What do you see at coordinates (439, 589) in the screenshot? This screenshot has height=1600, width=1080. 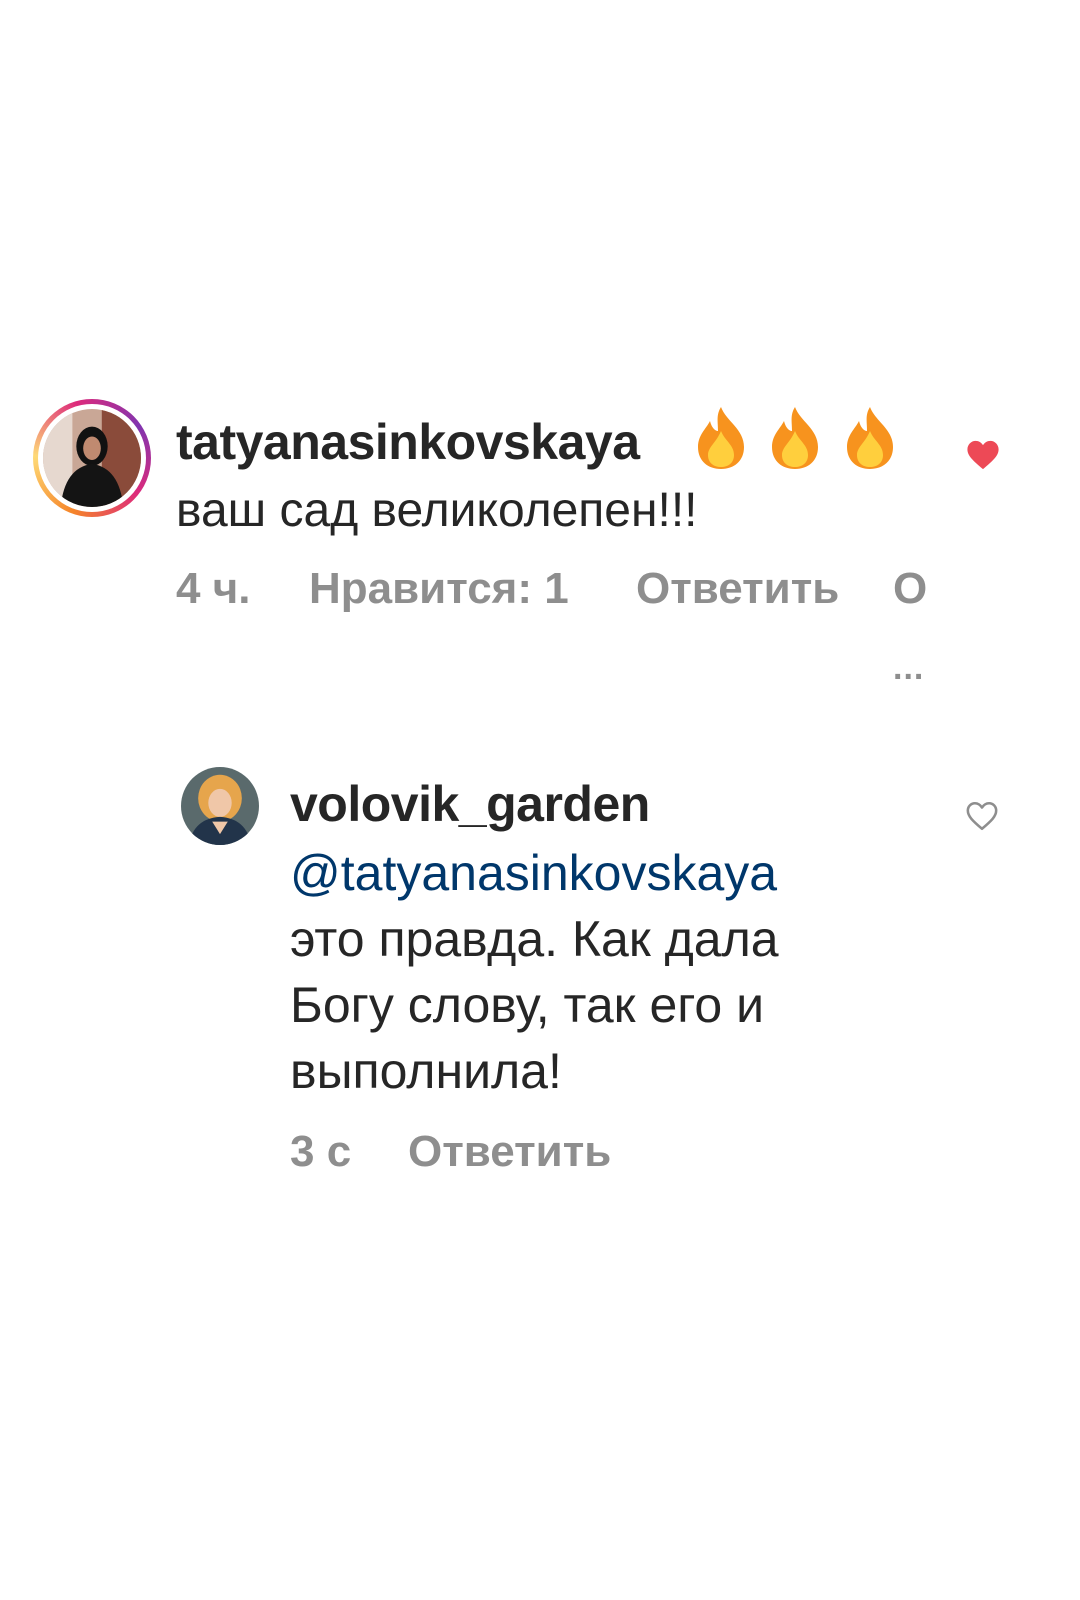 I see `likes-count-link: Нравится: 1` at bounding box center [439, 589].